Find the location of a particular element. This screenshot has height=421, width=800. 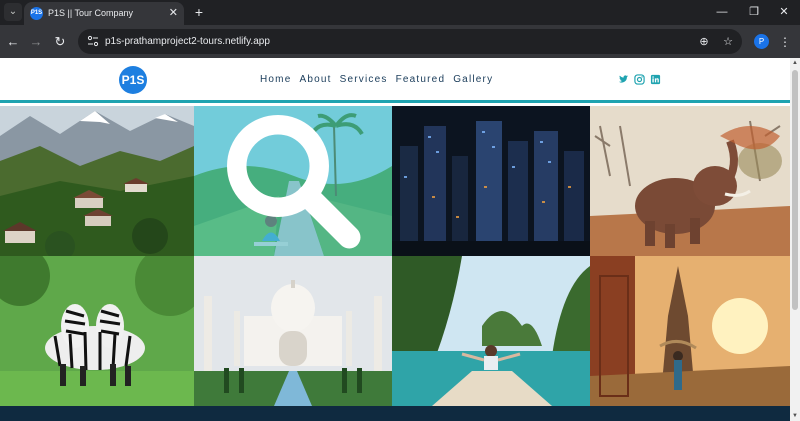

close-tab-icon: ✕ is located at coordinates (173, 13).